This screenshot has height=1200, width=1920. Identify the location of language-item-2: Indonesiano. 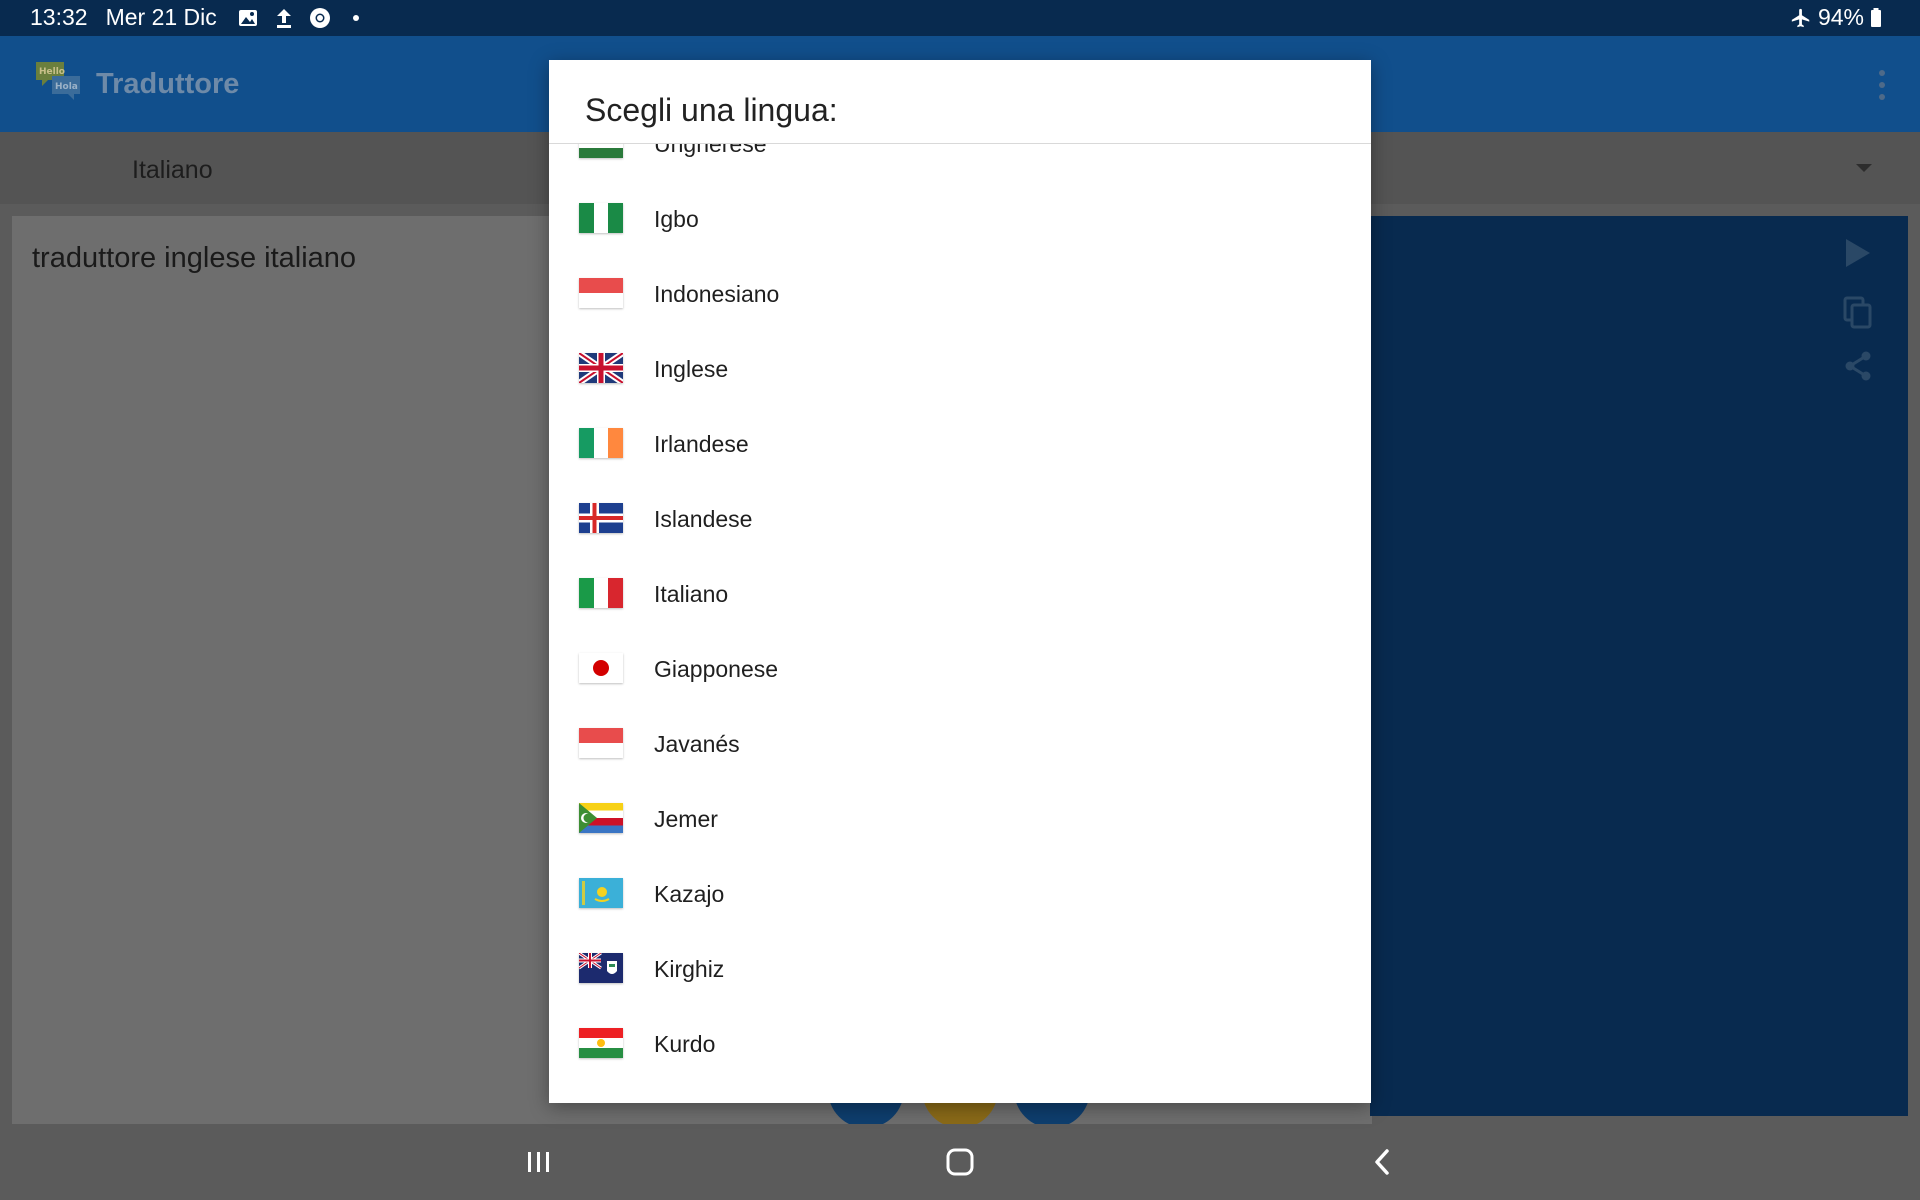
(960, 293).